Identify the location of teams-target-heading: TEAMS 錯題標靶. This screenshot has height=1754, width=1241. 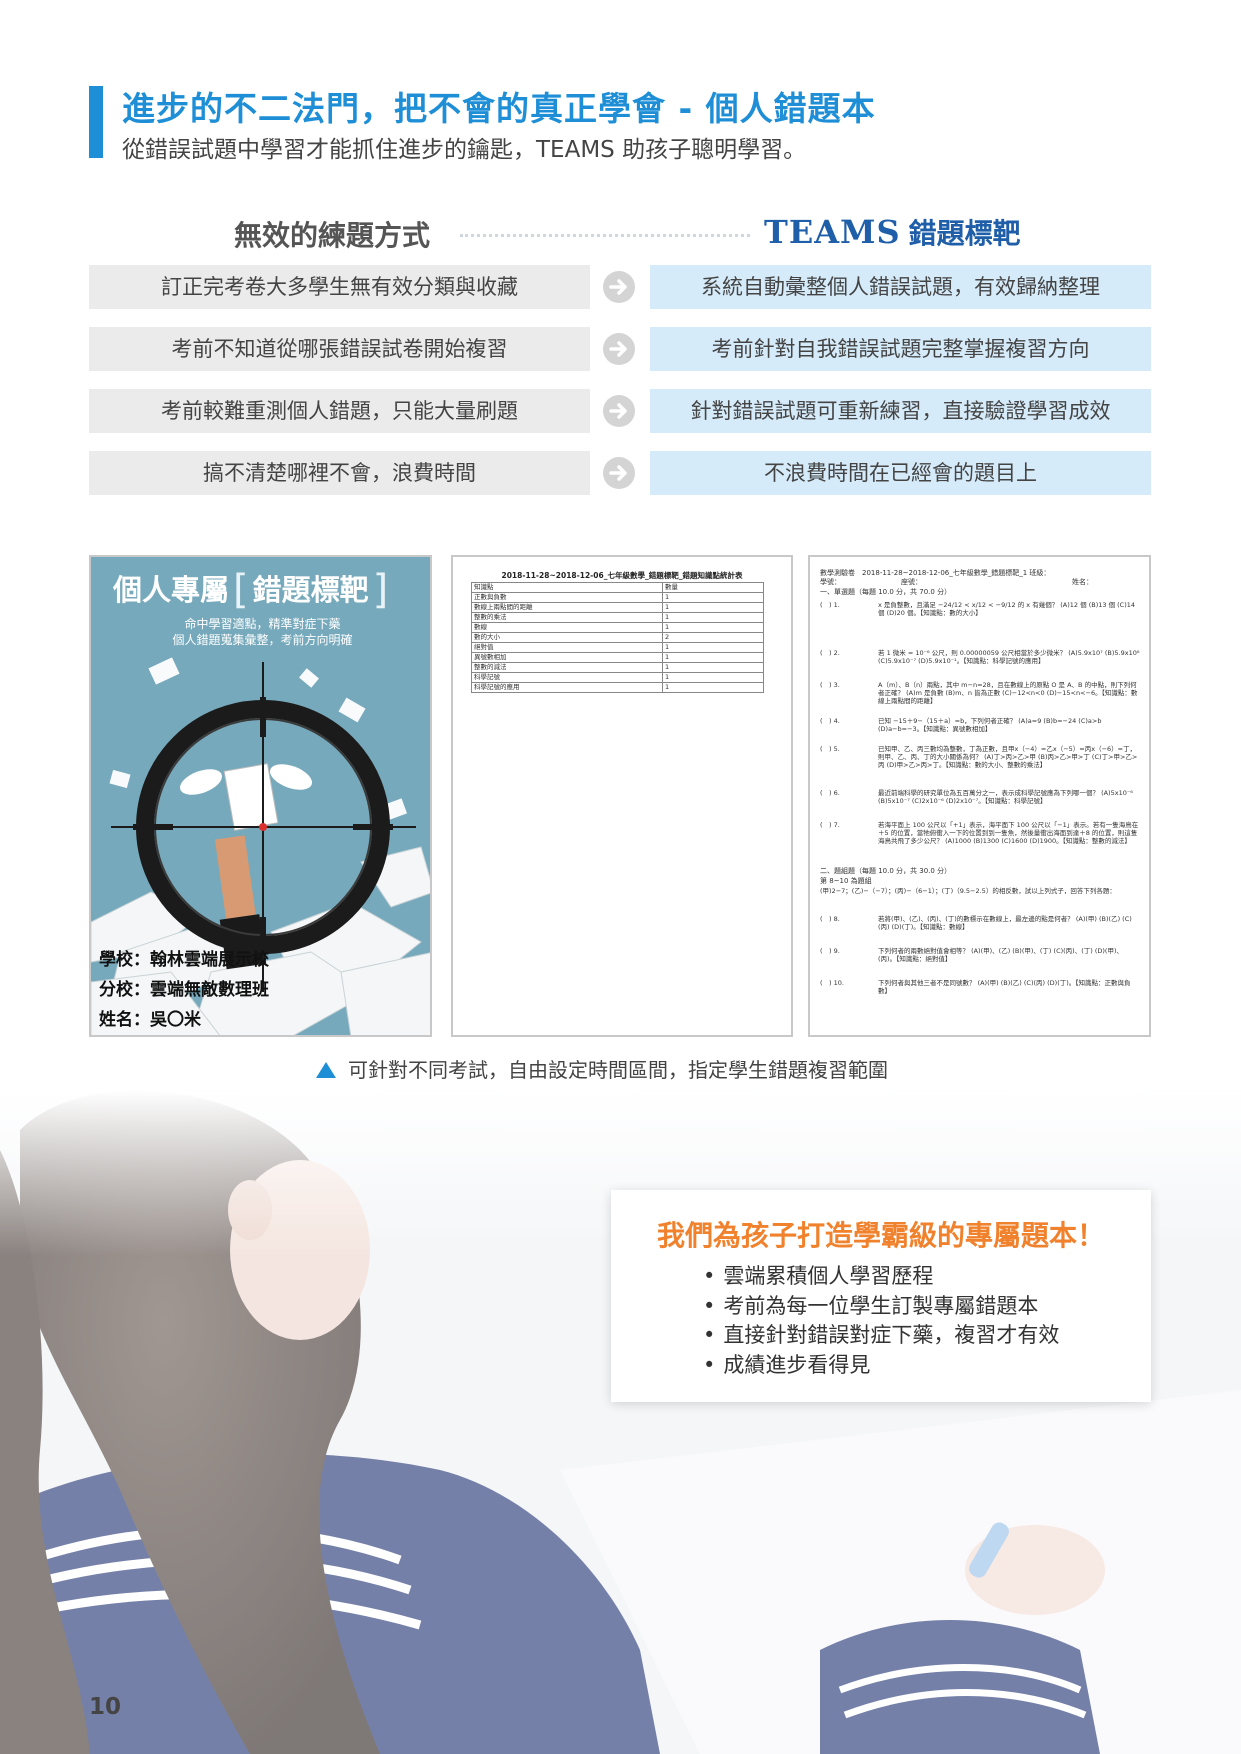
(892, 232).